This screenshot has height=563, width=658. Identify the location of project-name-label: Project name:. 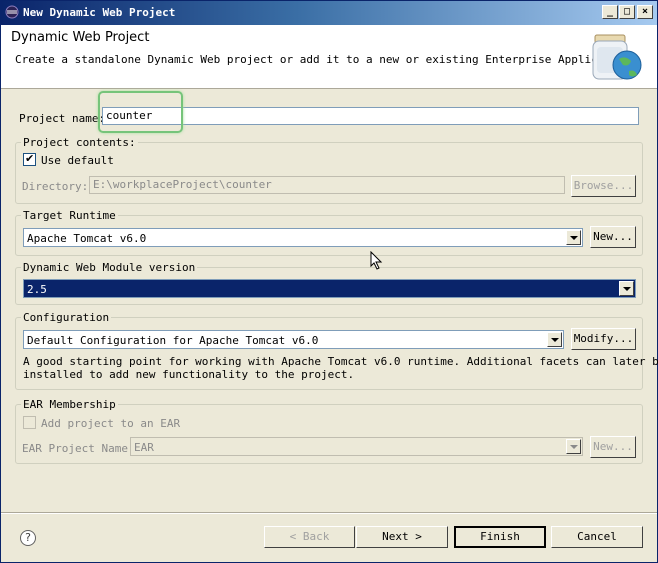
(62, 118).